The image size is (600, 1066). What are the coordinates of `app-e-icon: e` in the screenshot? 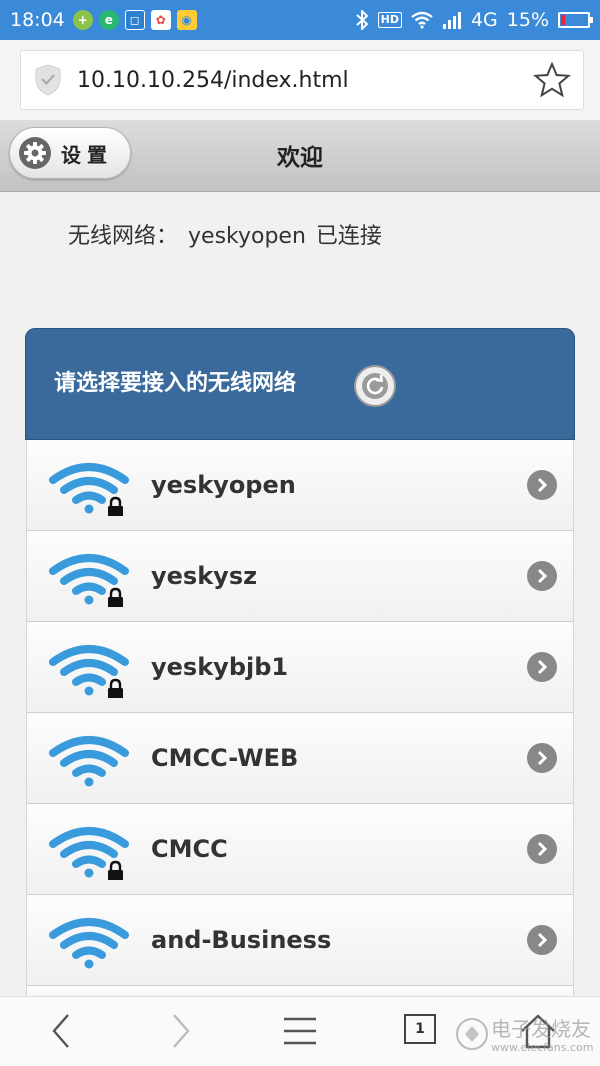 It's located at (108, 20).